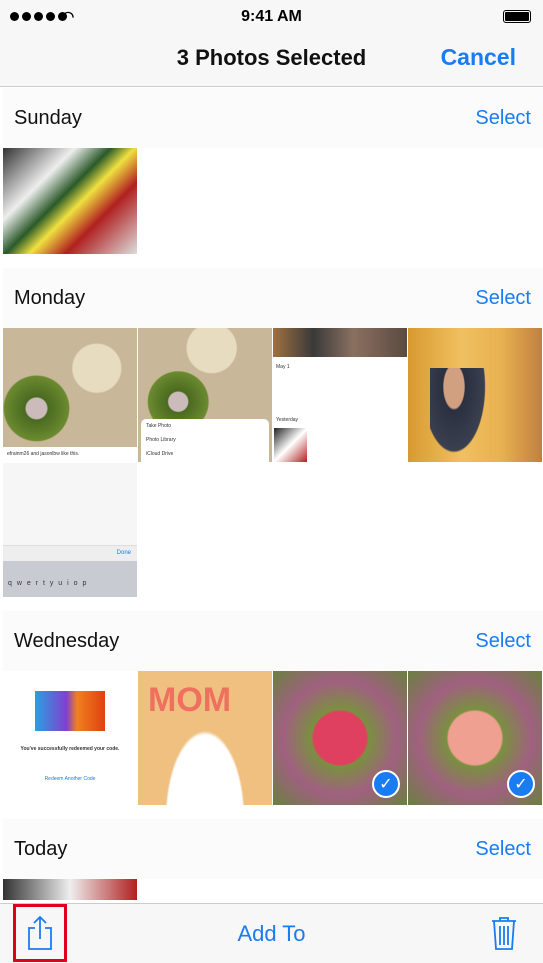  I want to click on section-header-today: Today Select, so click(273, 849).